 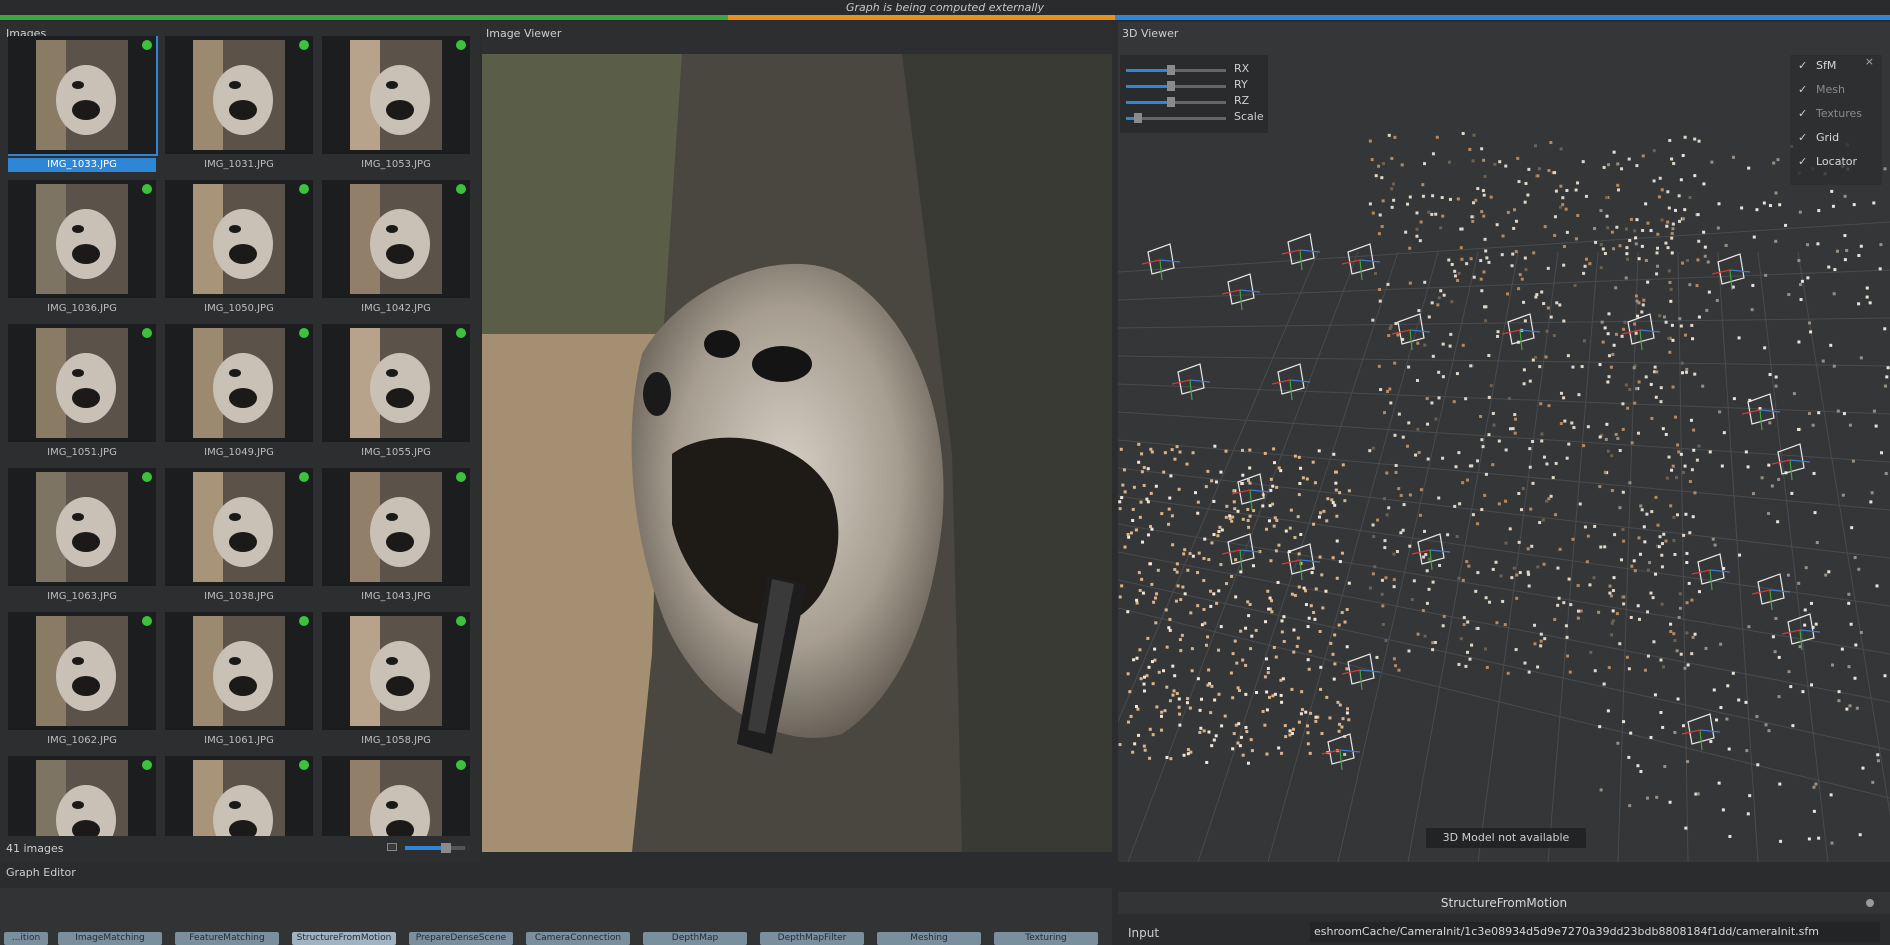 What do you see at coordinates (1840, 164) in the screenshot?
I see `layer-toggle-locator: ✓ Locator` at bounding box center [1840, 164].